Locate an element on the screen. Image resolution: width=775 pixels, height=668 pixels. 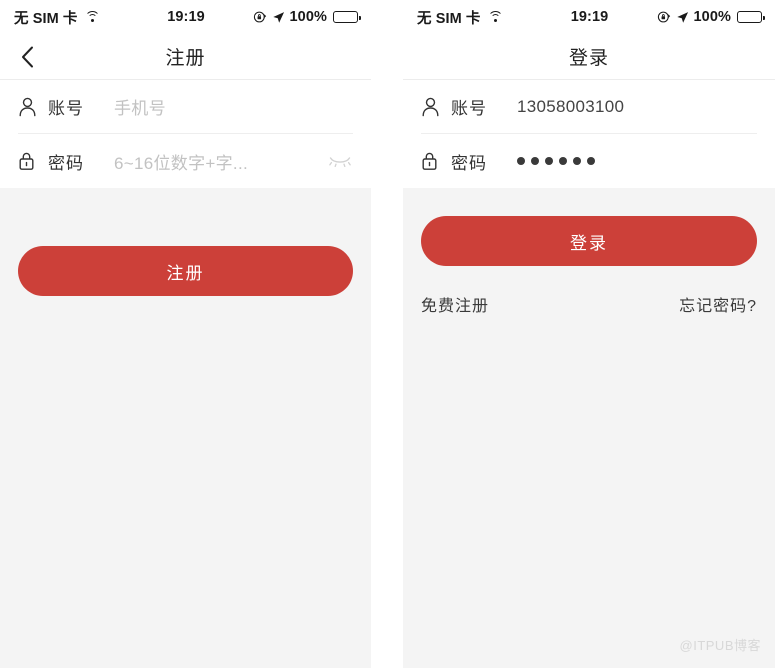
register-account-label: 账号 is located at coordinates (66, 108).